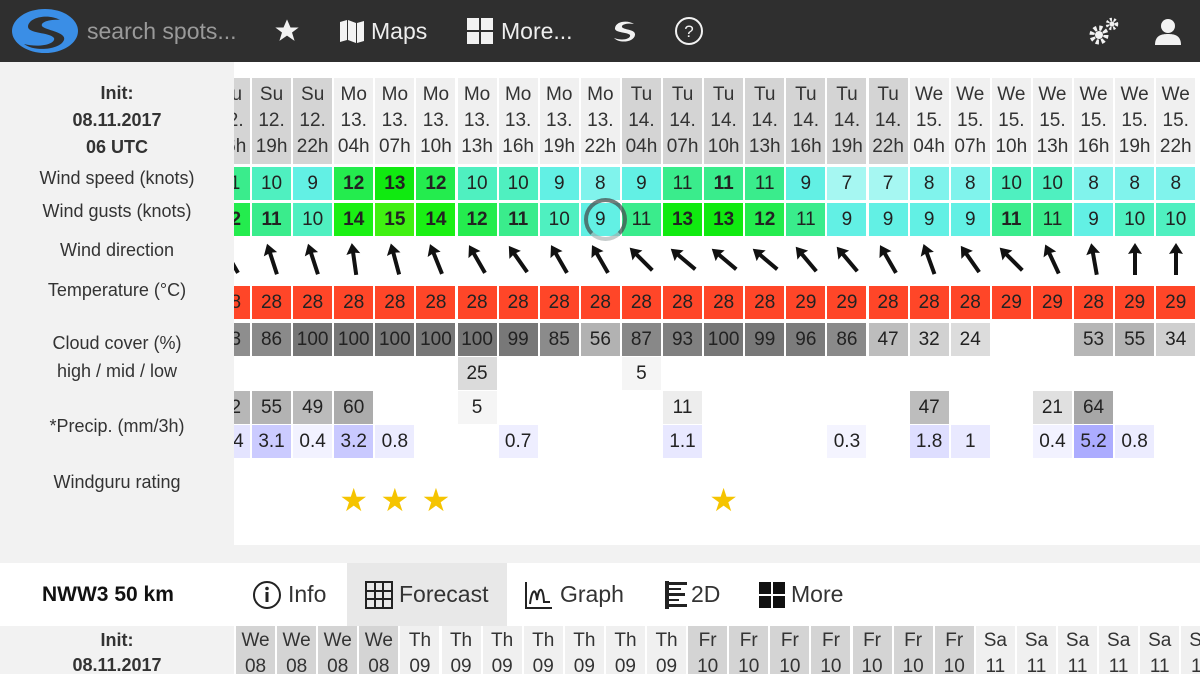  I want to click on cloud-high-cell: 99, so click(518, 339).